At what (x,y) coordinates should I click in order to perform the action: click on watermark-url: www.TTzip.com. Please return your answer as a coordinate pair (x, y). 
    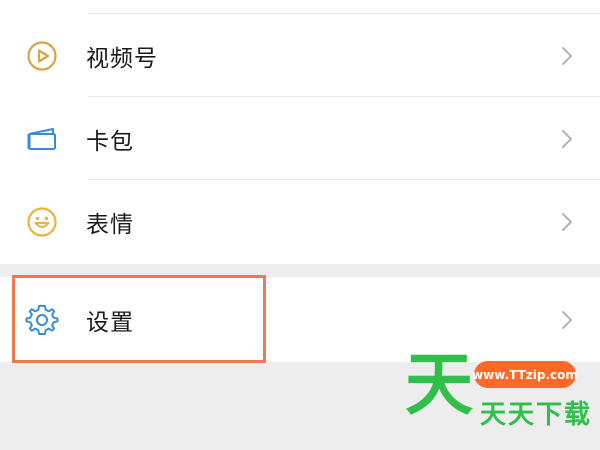
    Looking at the image, I should click on (525, 374).